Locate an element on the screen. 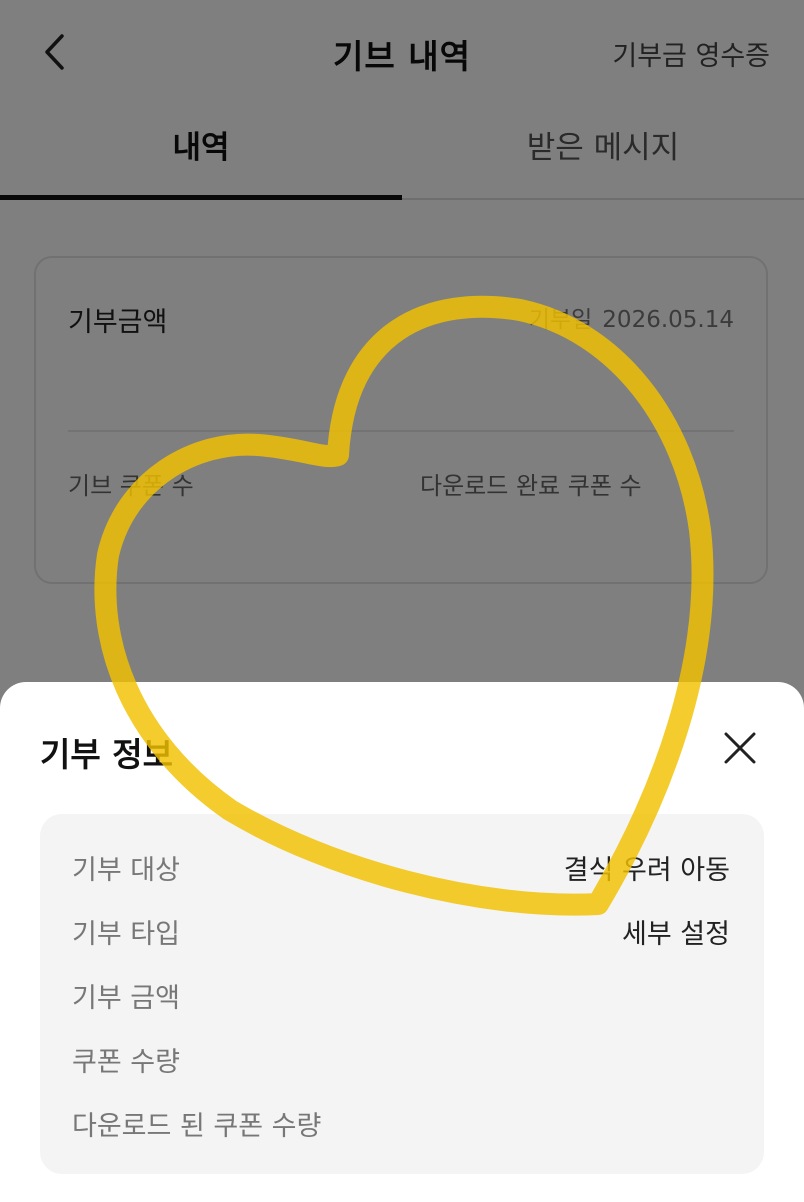  close-button is located at coordinates (740, 748).